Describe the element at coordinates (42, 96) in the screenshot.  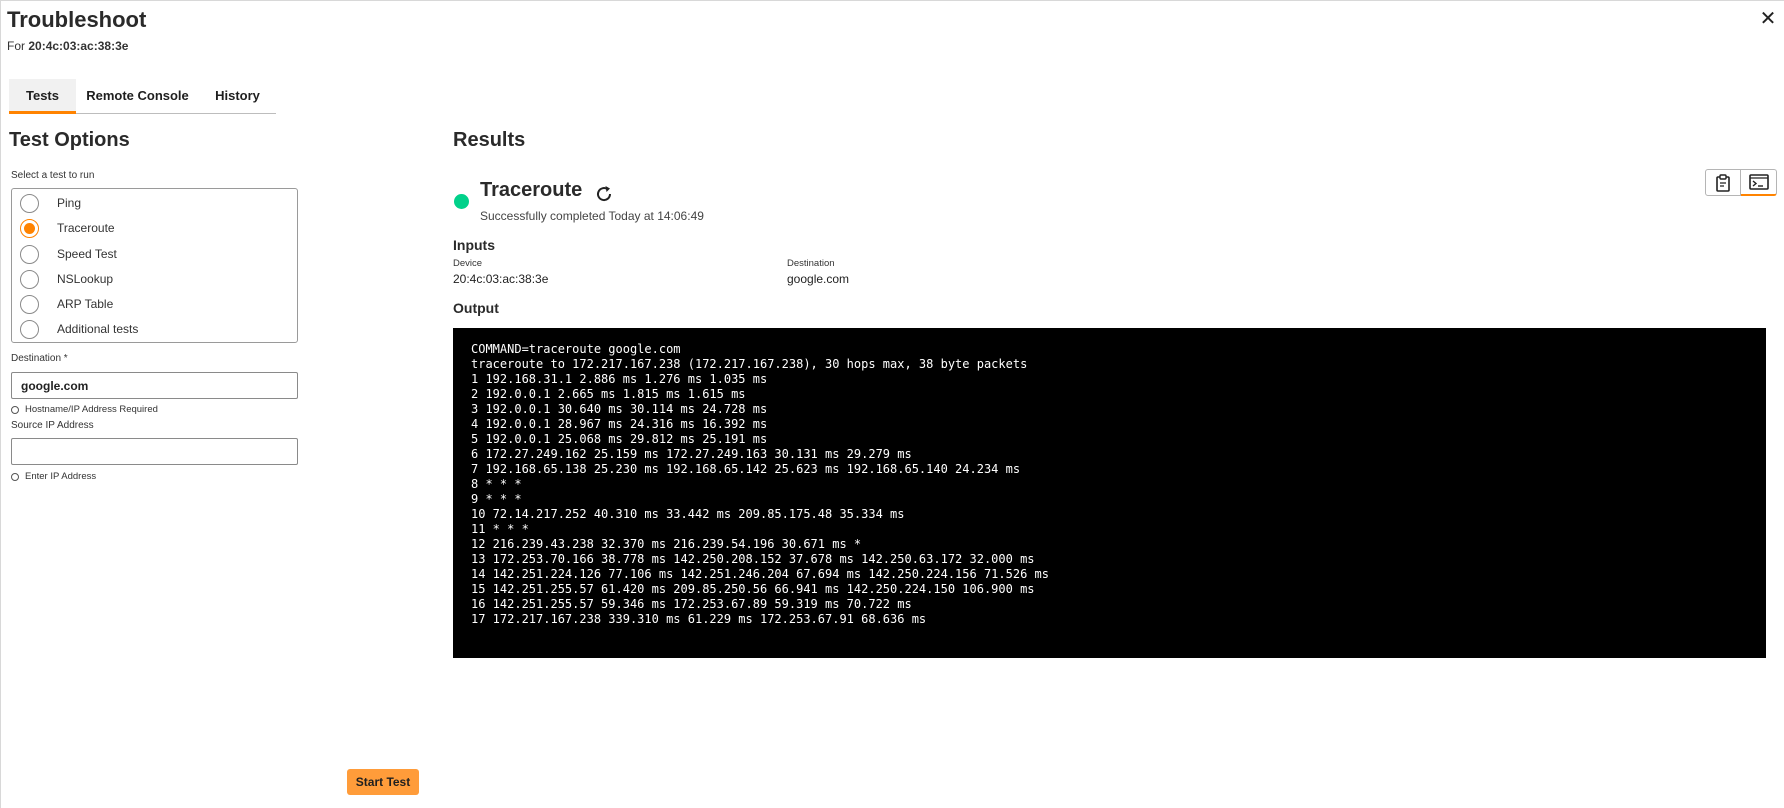
I see `tab-tests: Tests` at that location.